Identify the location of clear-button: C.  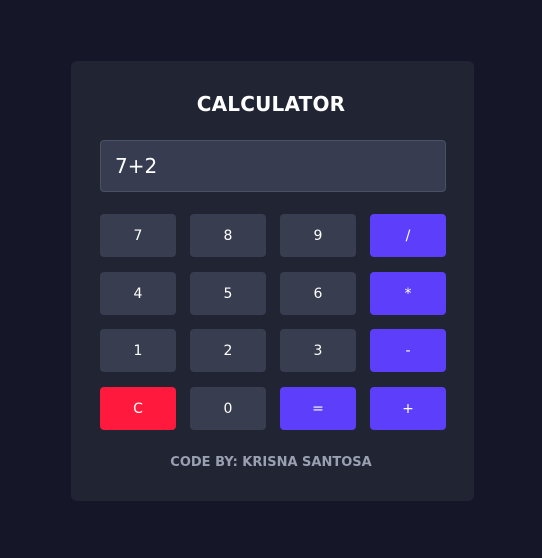
(138, 408).